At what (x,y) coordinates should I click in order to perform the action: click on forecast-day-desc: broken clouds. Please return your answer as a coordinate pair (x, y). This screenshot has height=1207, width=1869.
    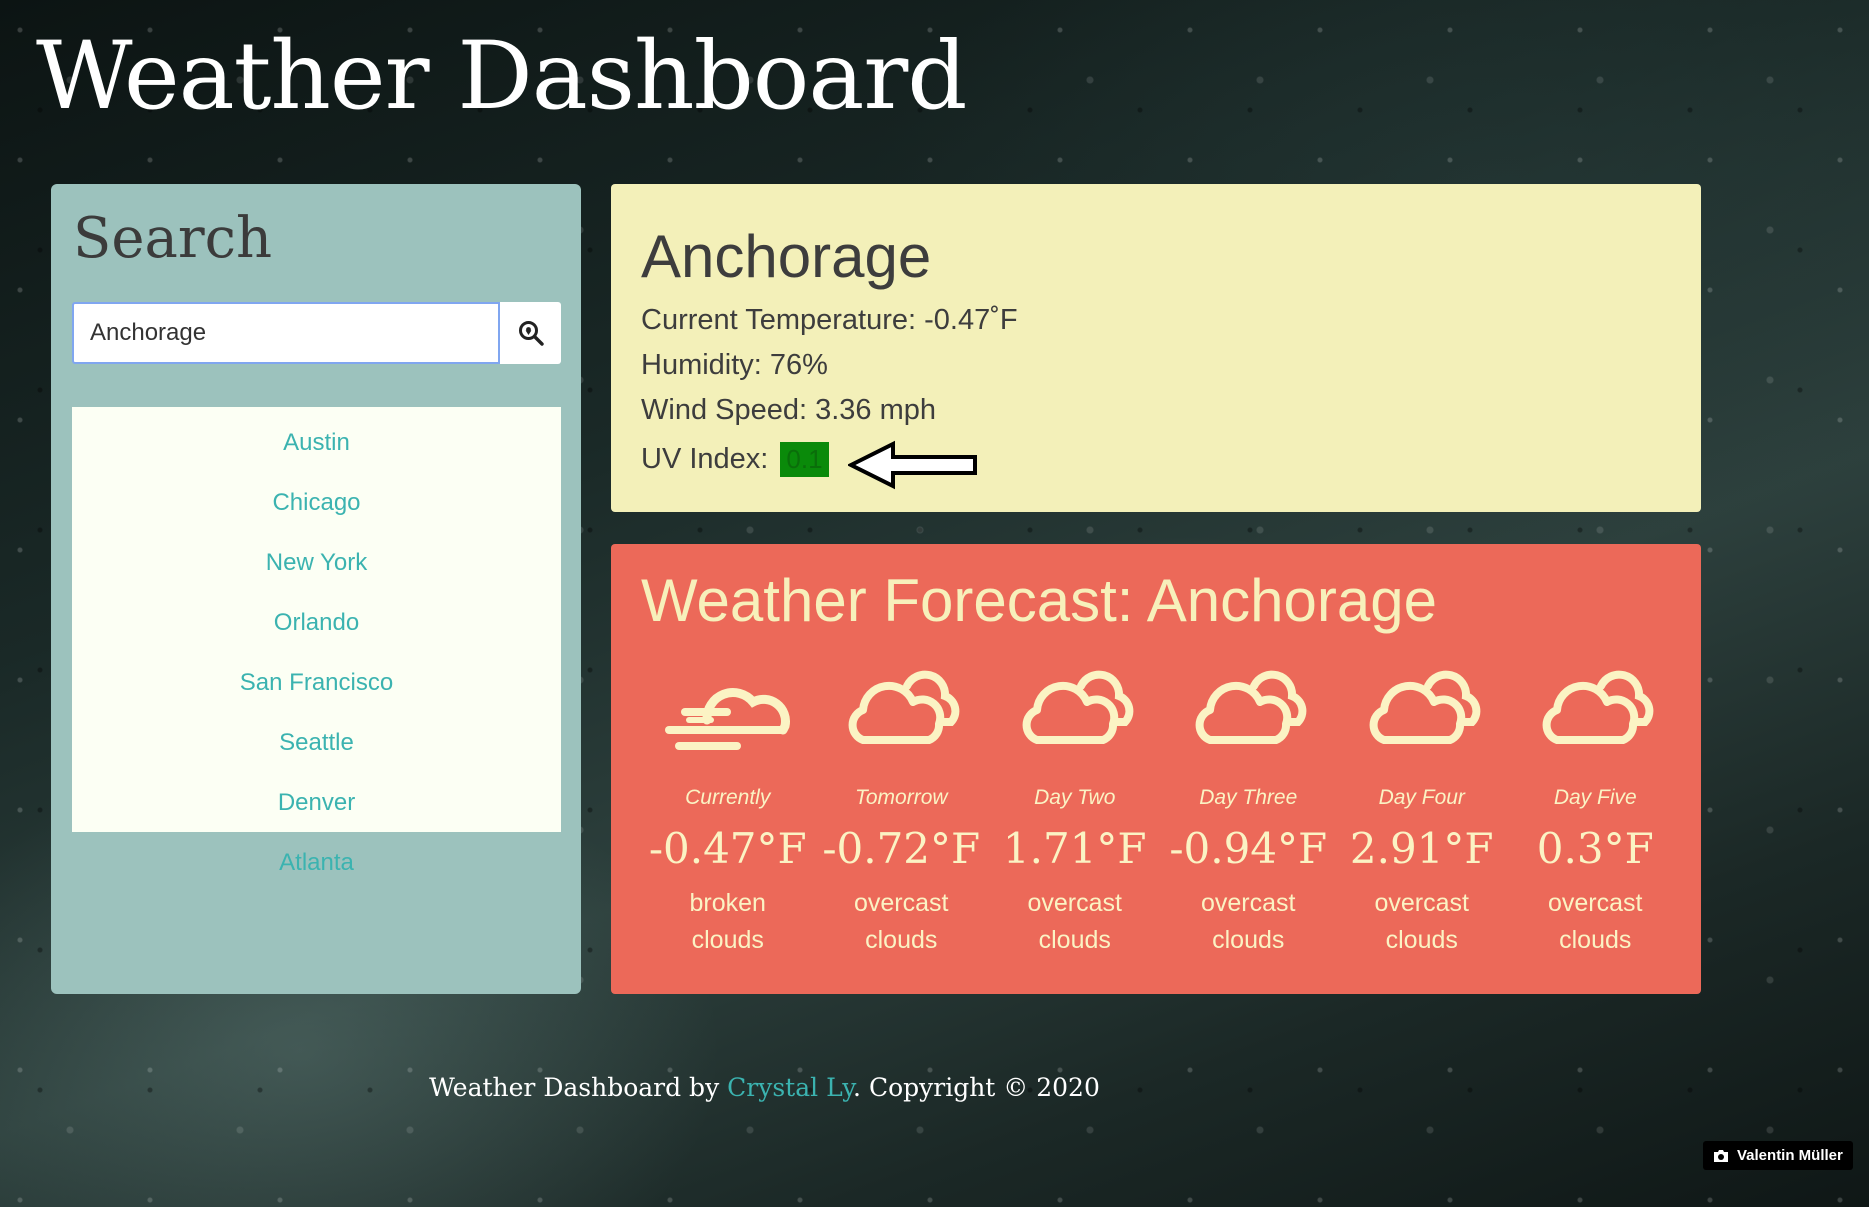
    Looking at the image, I should click on (727, 921).